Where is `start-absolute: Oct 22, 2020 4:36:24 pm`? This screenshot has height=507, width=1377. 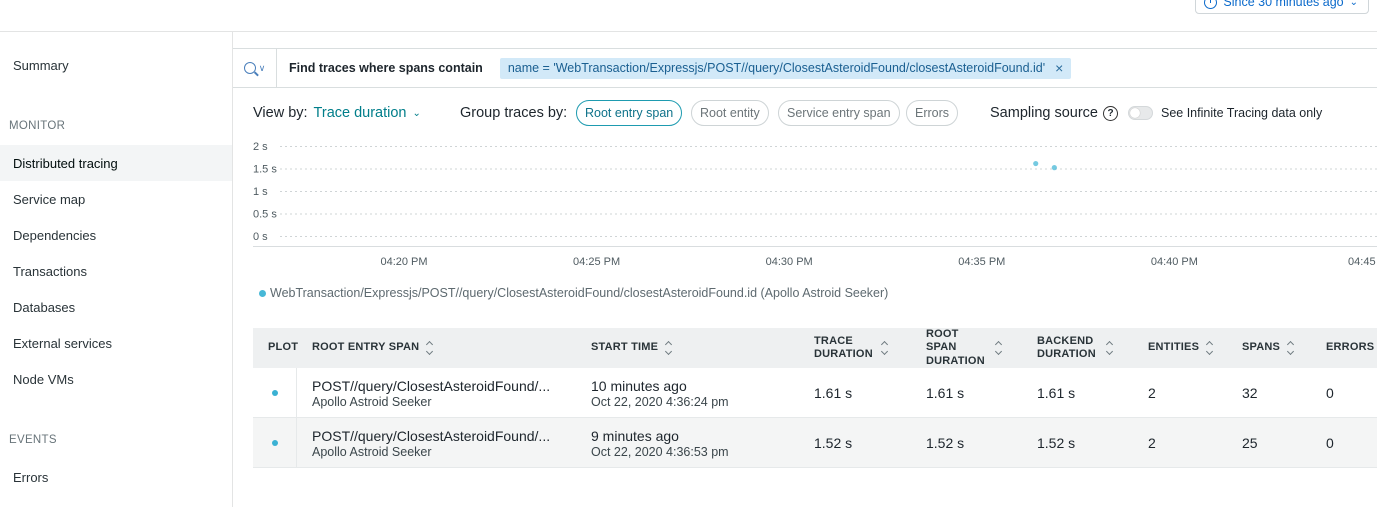
start-absolute: Oct 22, 2020 4:36:24 pm is located at coordinates (660, 401).